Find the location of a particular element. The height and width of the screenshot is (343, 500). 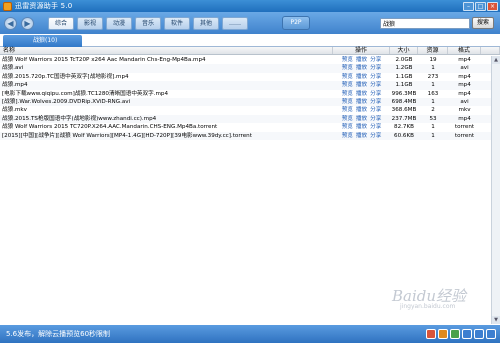

info-icon is located at coordinates (491, 334).